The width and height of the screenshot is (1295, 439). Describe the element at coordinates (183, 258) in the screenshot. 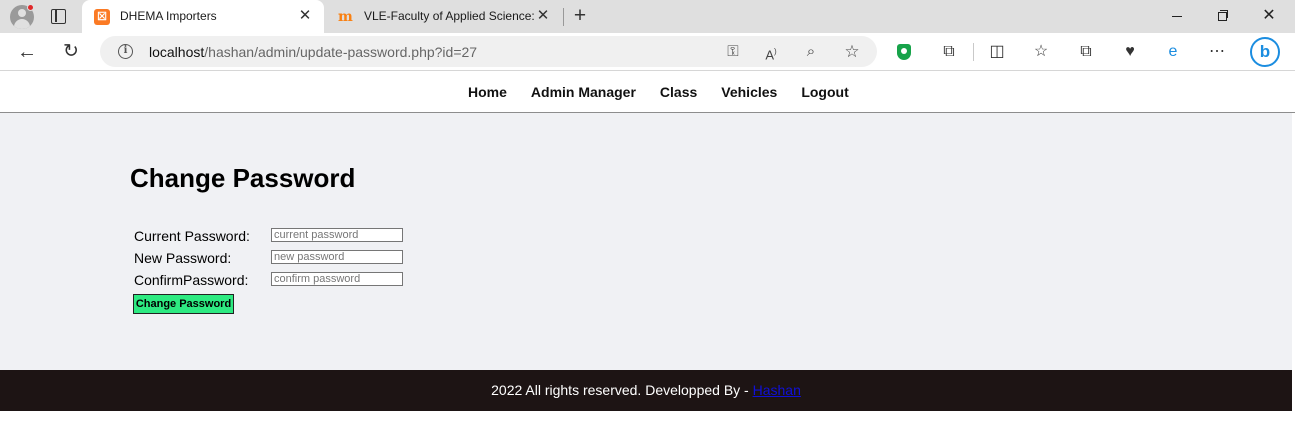

I see `new-password-label: New Password:` at that location.